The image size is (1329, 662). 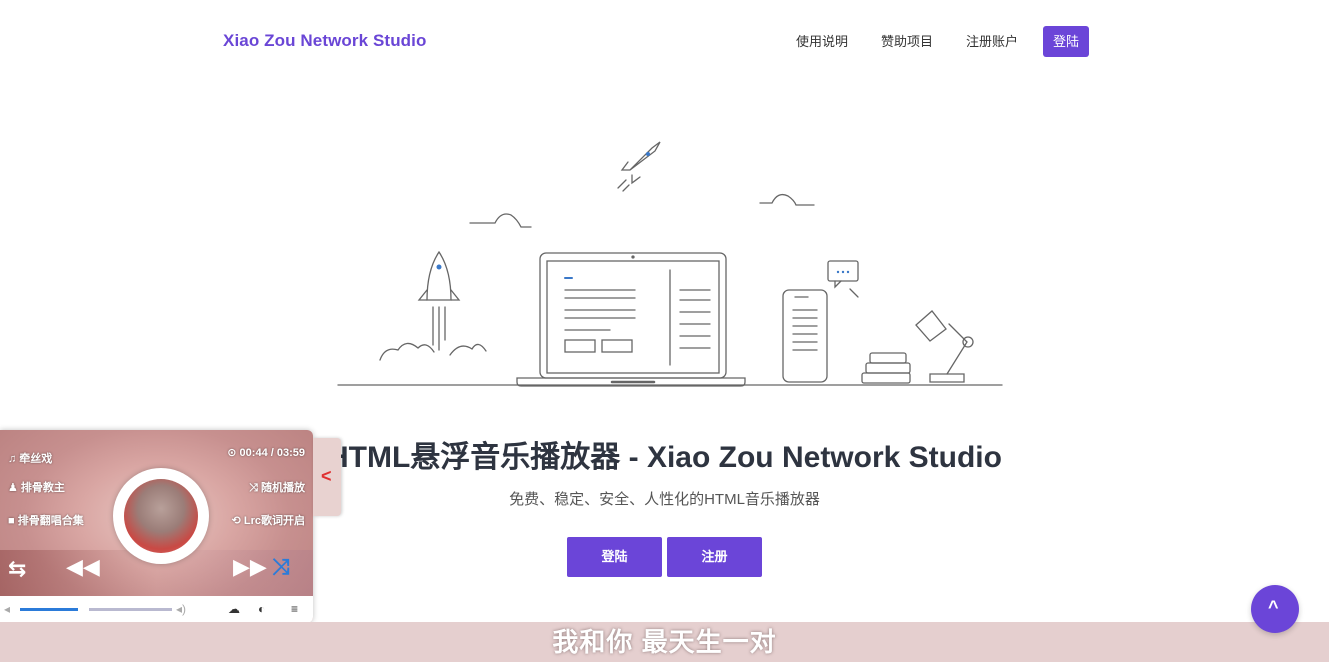 I want to click on album-name: ■ 排骨翻唱合集, so click(x=46, y=521).